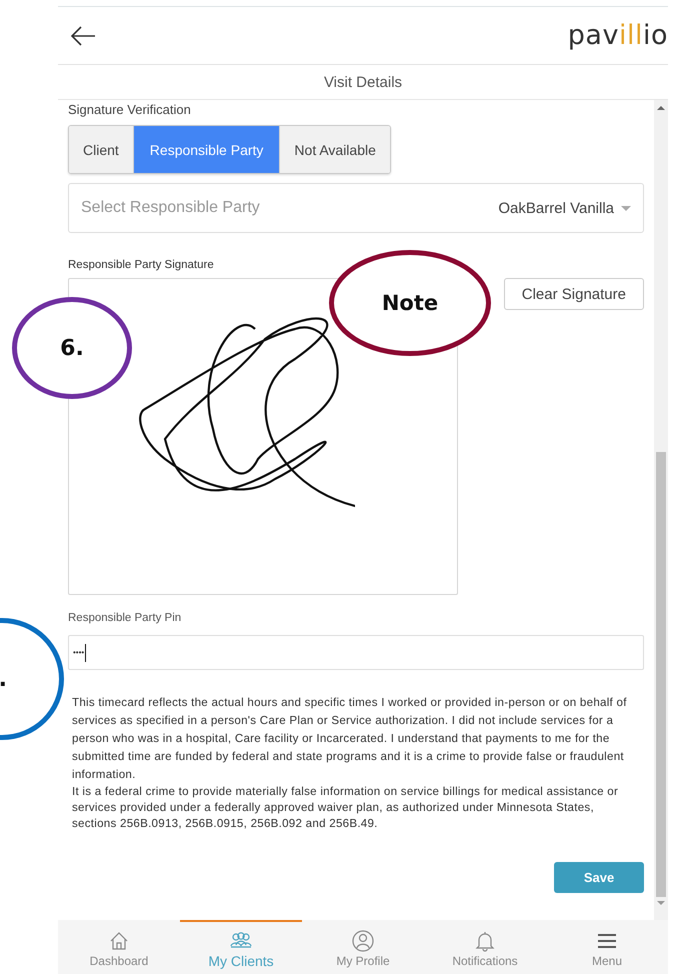  I want to click on disclaimer-paragraph: This timecard reflects the actual hours and specific times I worked or provided in-person or on behalf of services as specified in a person's Care Plan or Service authorization. I did not include services for a person who was in a hospital, Care facility or Incarcerated. I understand that payments to me for the submitted time are funded by federal and state programs and it is a crime to provide false or fraudulent information., so click(350, 739).